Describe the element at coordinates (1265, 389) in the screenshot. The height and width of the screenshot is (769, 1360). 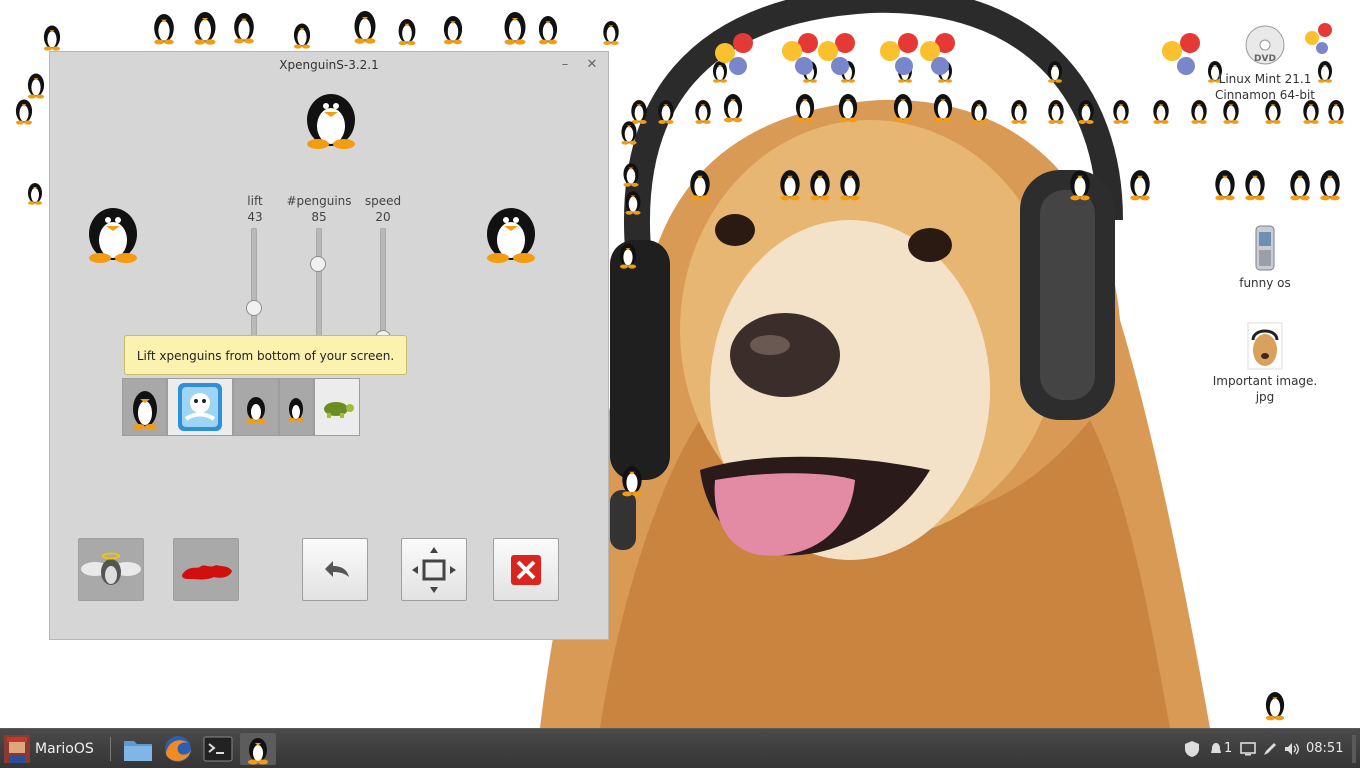
I see `desktop-icon-label: Important image. jpg` at that location.